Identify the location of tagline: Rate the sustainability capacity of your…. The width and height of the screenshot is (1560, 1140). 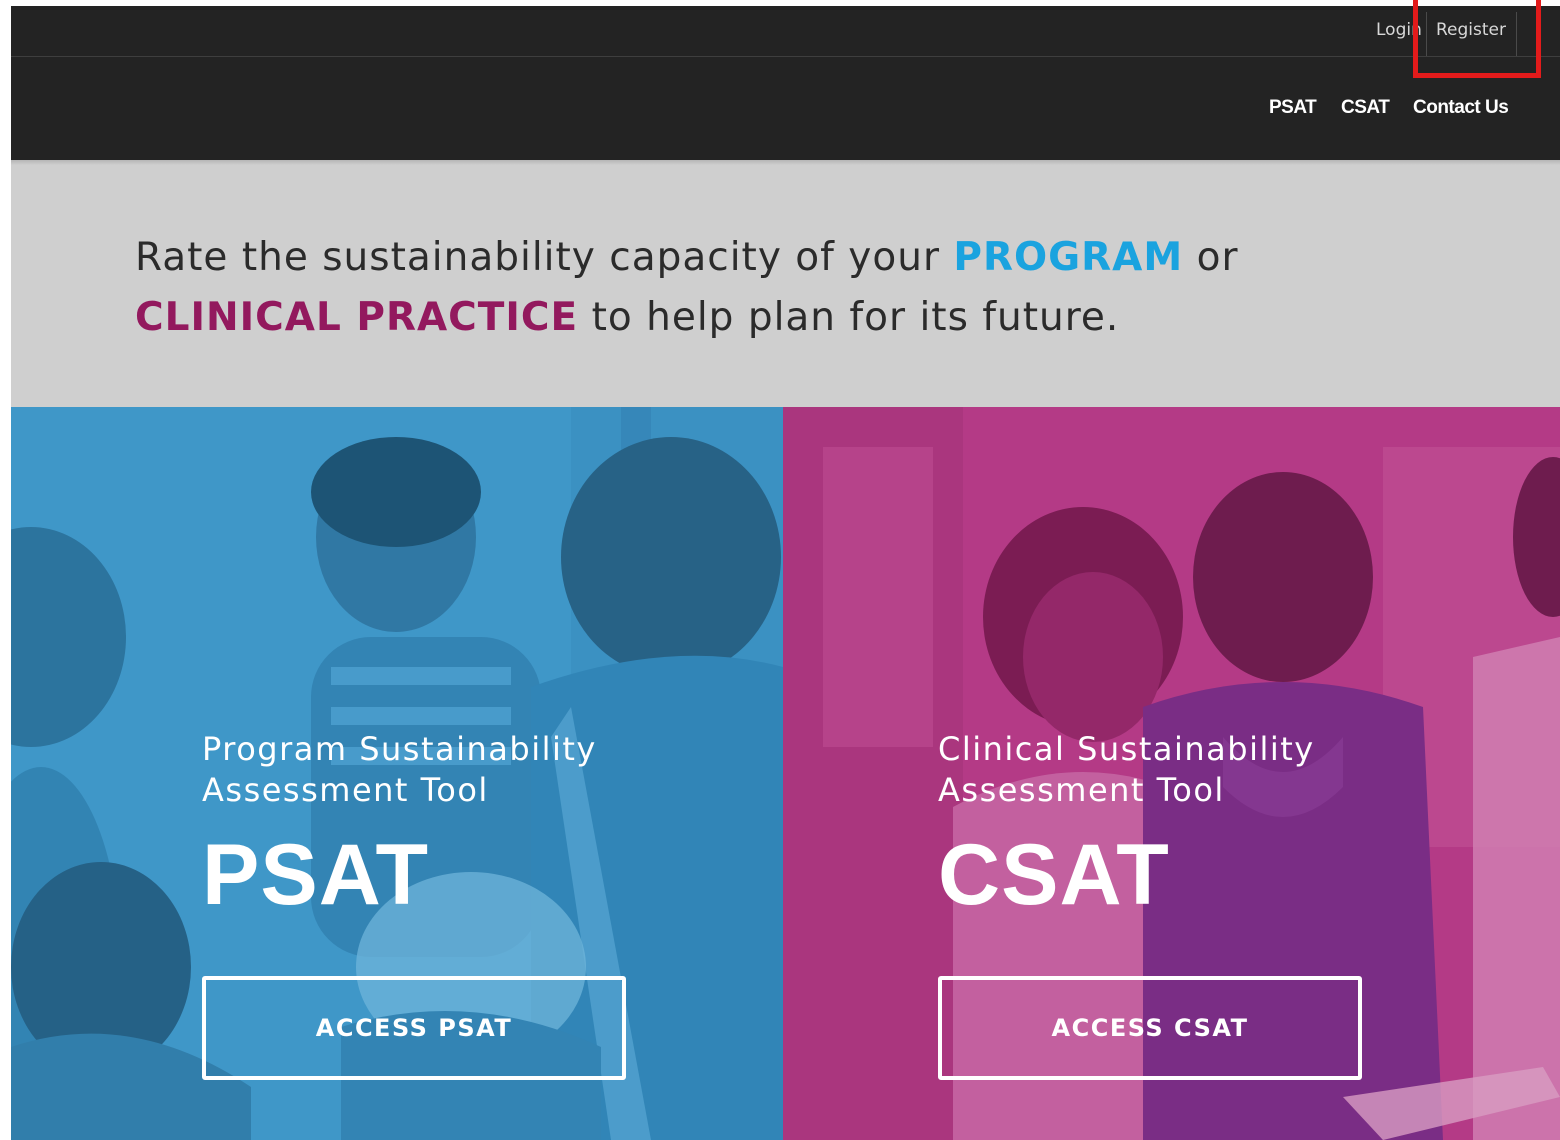
(785, 288).